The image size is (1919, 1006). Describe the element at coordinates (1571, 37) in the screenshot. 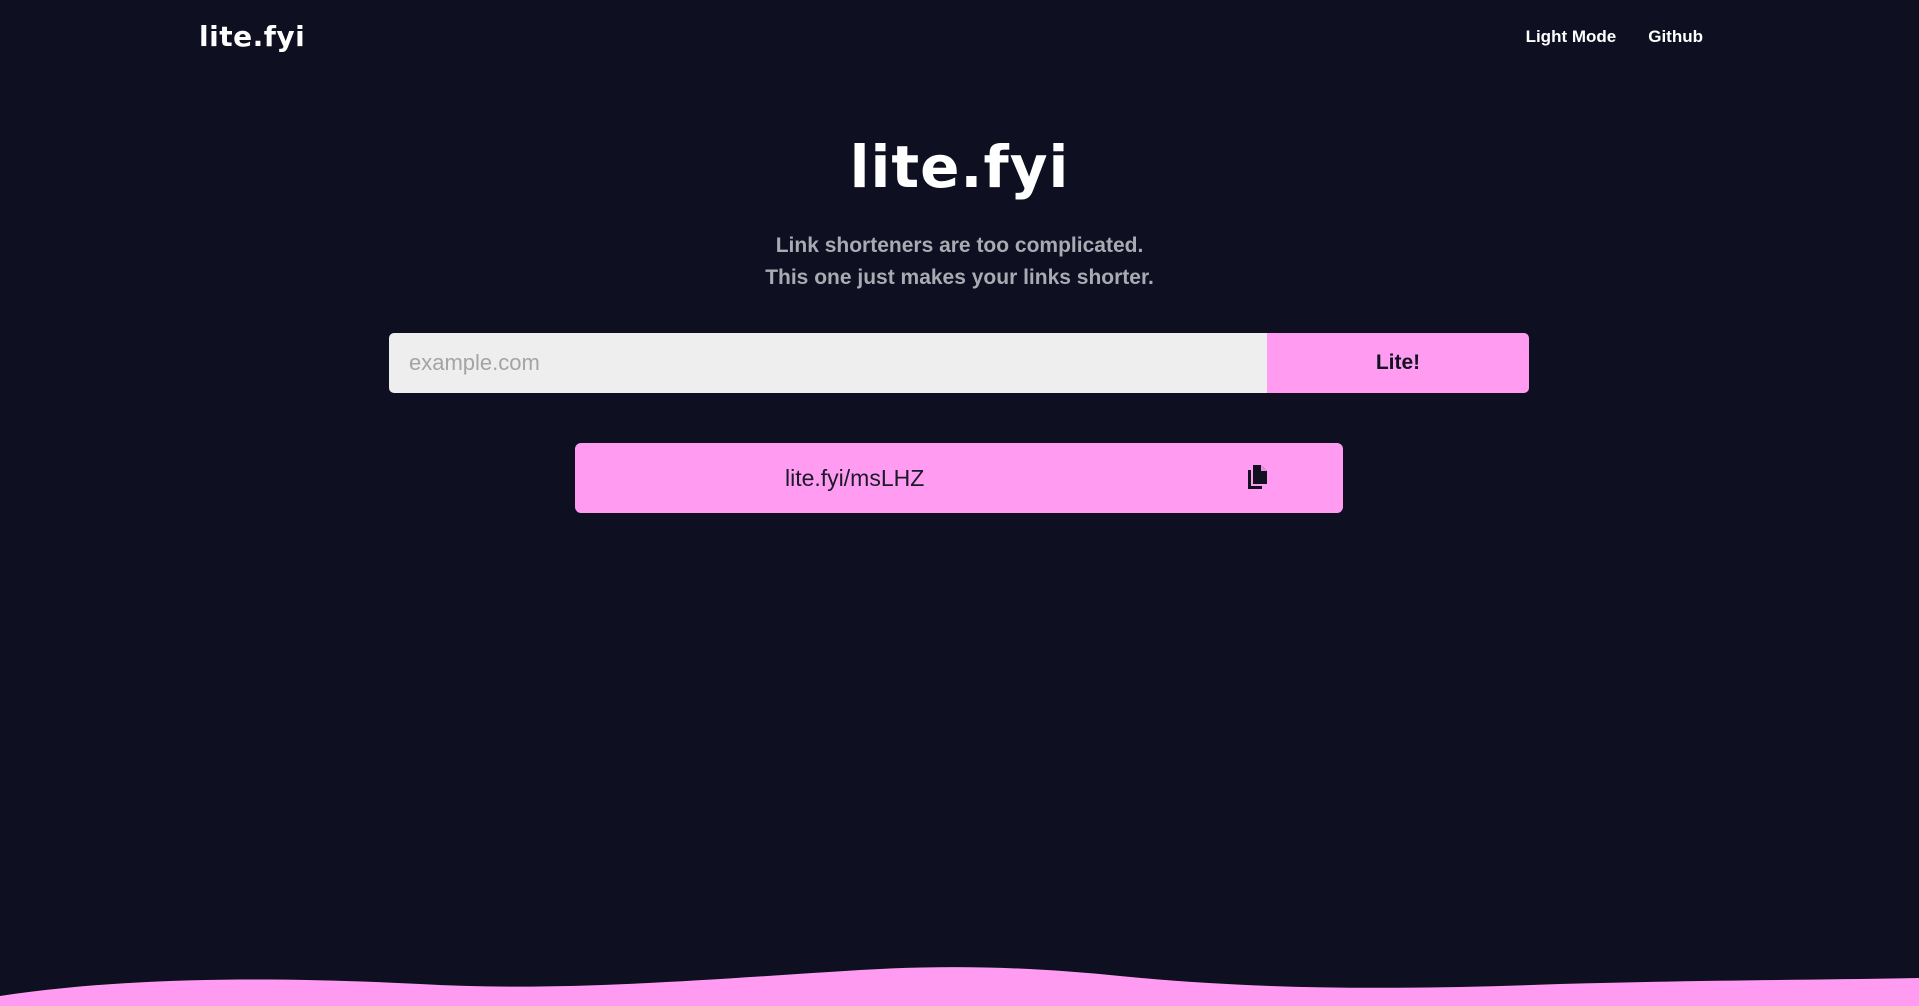

I see `light-mode-toggle: Light Mode` at that location.